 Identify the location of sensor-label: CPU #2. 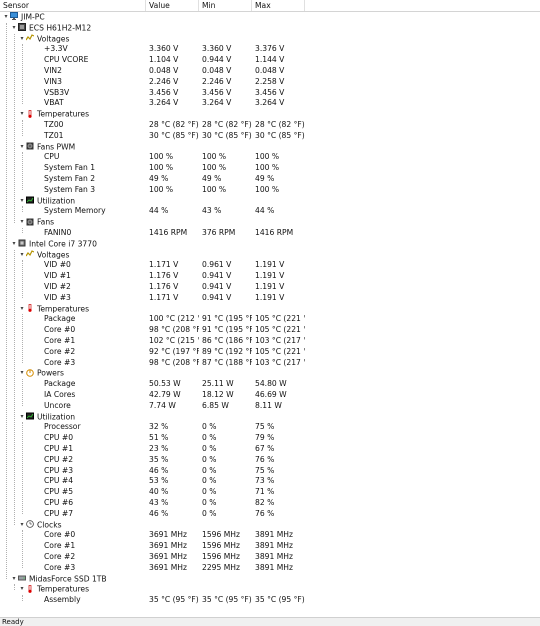
(59, 459).